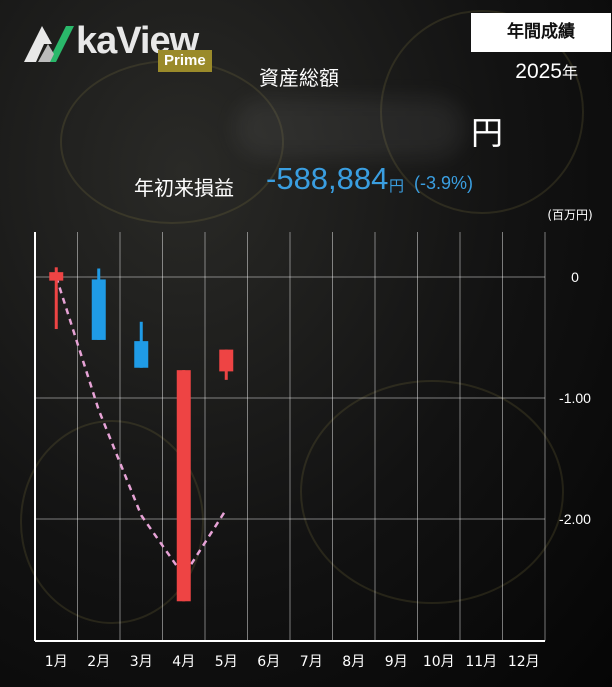 The image size is (612, 687). I want to click on x-tick-label: 12月, so click(524, 662).